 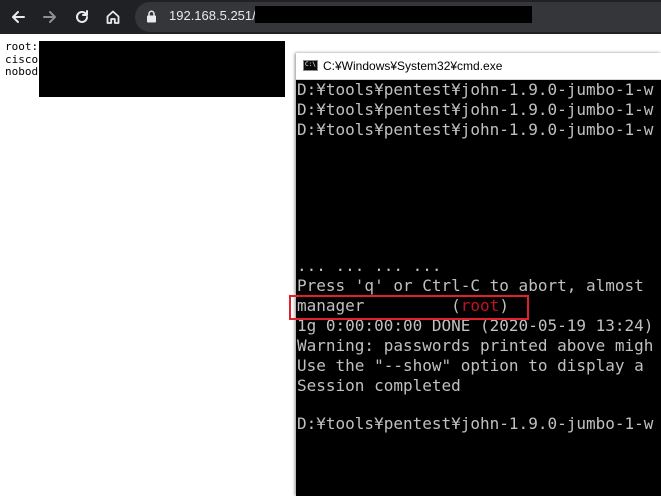 I want to click on cmd-titlebar: C:\ C:¥Windows¥System32¥cmd.exe, so click(x=478, y=66).